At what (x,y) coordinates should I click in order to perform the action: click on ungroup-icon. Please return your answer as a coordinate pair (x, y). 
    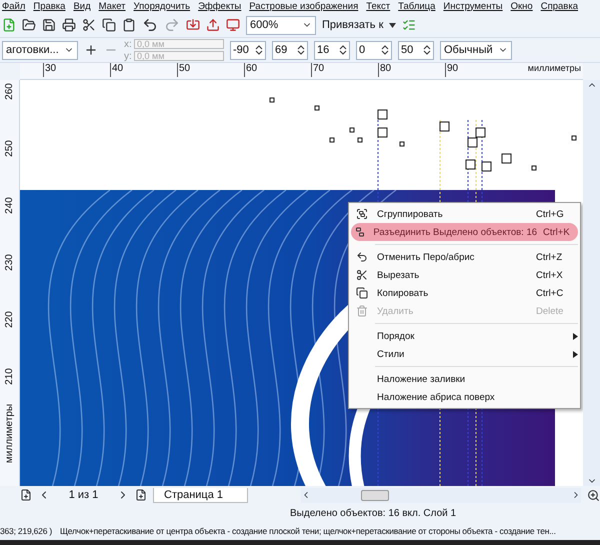
    Looking at the image, I should click on (360, 232).